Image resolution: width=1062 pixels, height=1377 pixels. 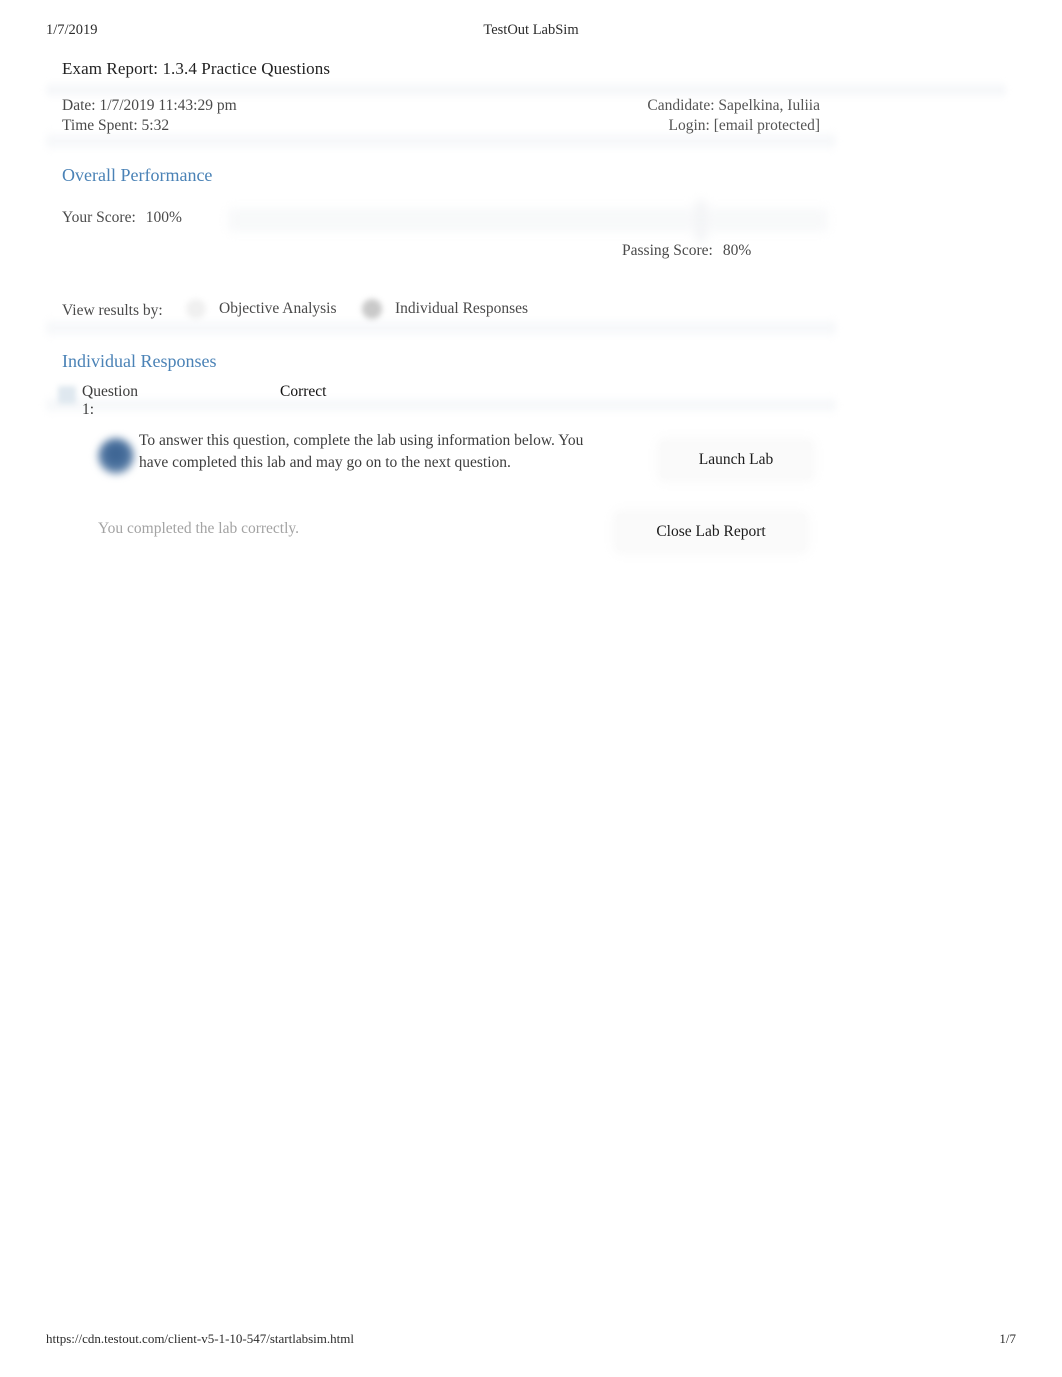 I want to click on score-progress-bar, so click(x=528, y=221).